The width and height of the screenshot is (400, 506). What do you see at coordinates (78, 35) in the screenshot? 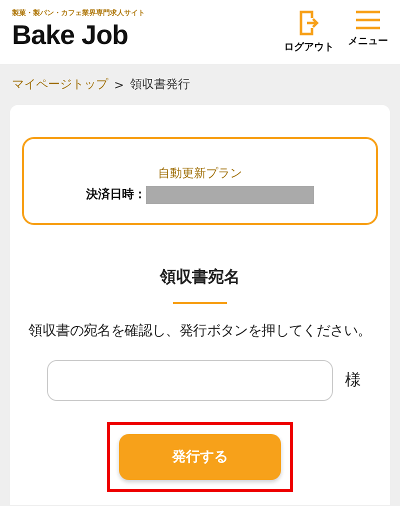
I see `site-logo: Bake Job` at bounding box center [78, 35].